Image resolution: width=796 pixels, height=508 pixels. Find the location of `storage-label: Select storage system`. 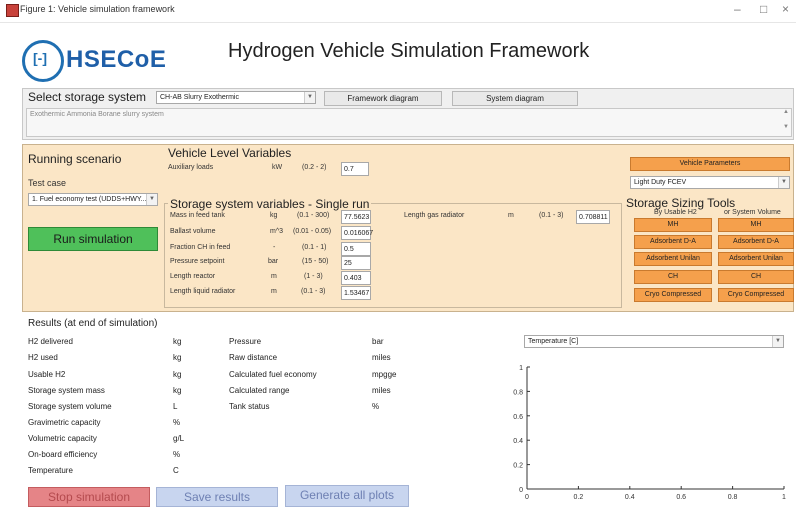

storage-label: Select storage system is located at coordinates (87, 97).